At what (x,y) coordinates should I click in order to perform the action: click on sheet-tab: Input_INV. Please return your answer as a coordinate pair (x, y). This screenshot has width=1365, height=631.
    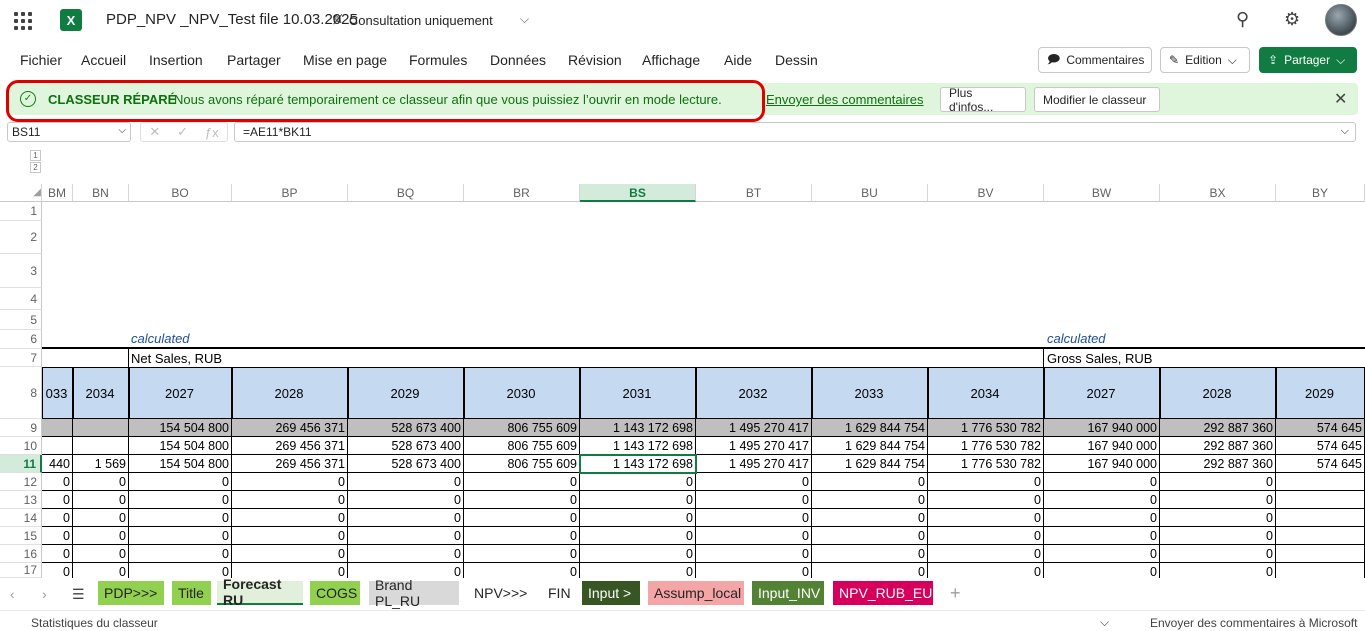
    Looking at the image, I should click on (788, 593).